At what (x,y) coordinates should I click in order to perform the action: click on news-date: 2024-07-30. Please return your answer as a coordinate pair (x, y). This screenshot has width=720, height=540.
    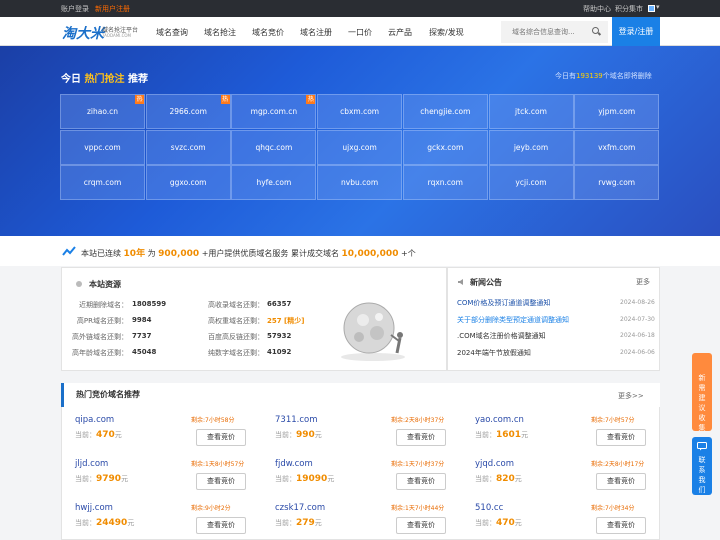
    Looking at the image, I should click on (637, 319).